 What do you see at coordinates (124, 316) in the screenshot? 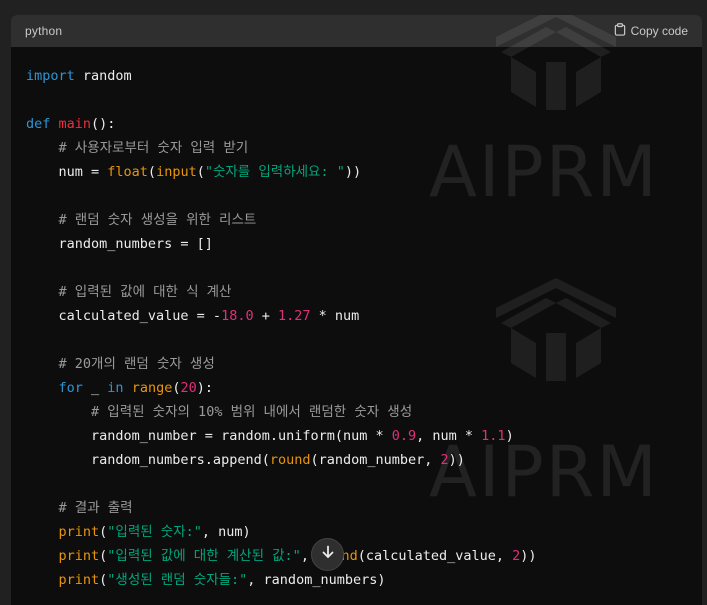
I see `code-token: calculated_value = -` at bounding box center [124, 316].